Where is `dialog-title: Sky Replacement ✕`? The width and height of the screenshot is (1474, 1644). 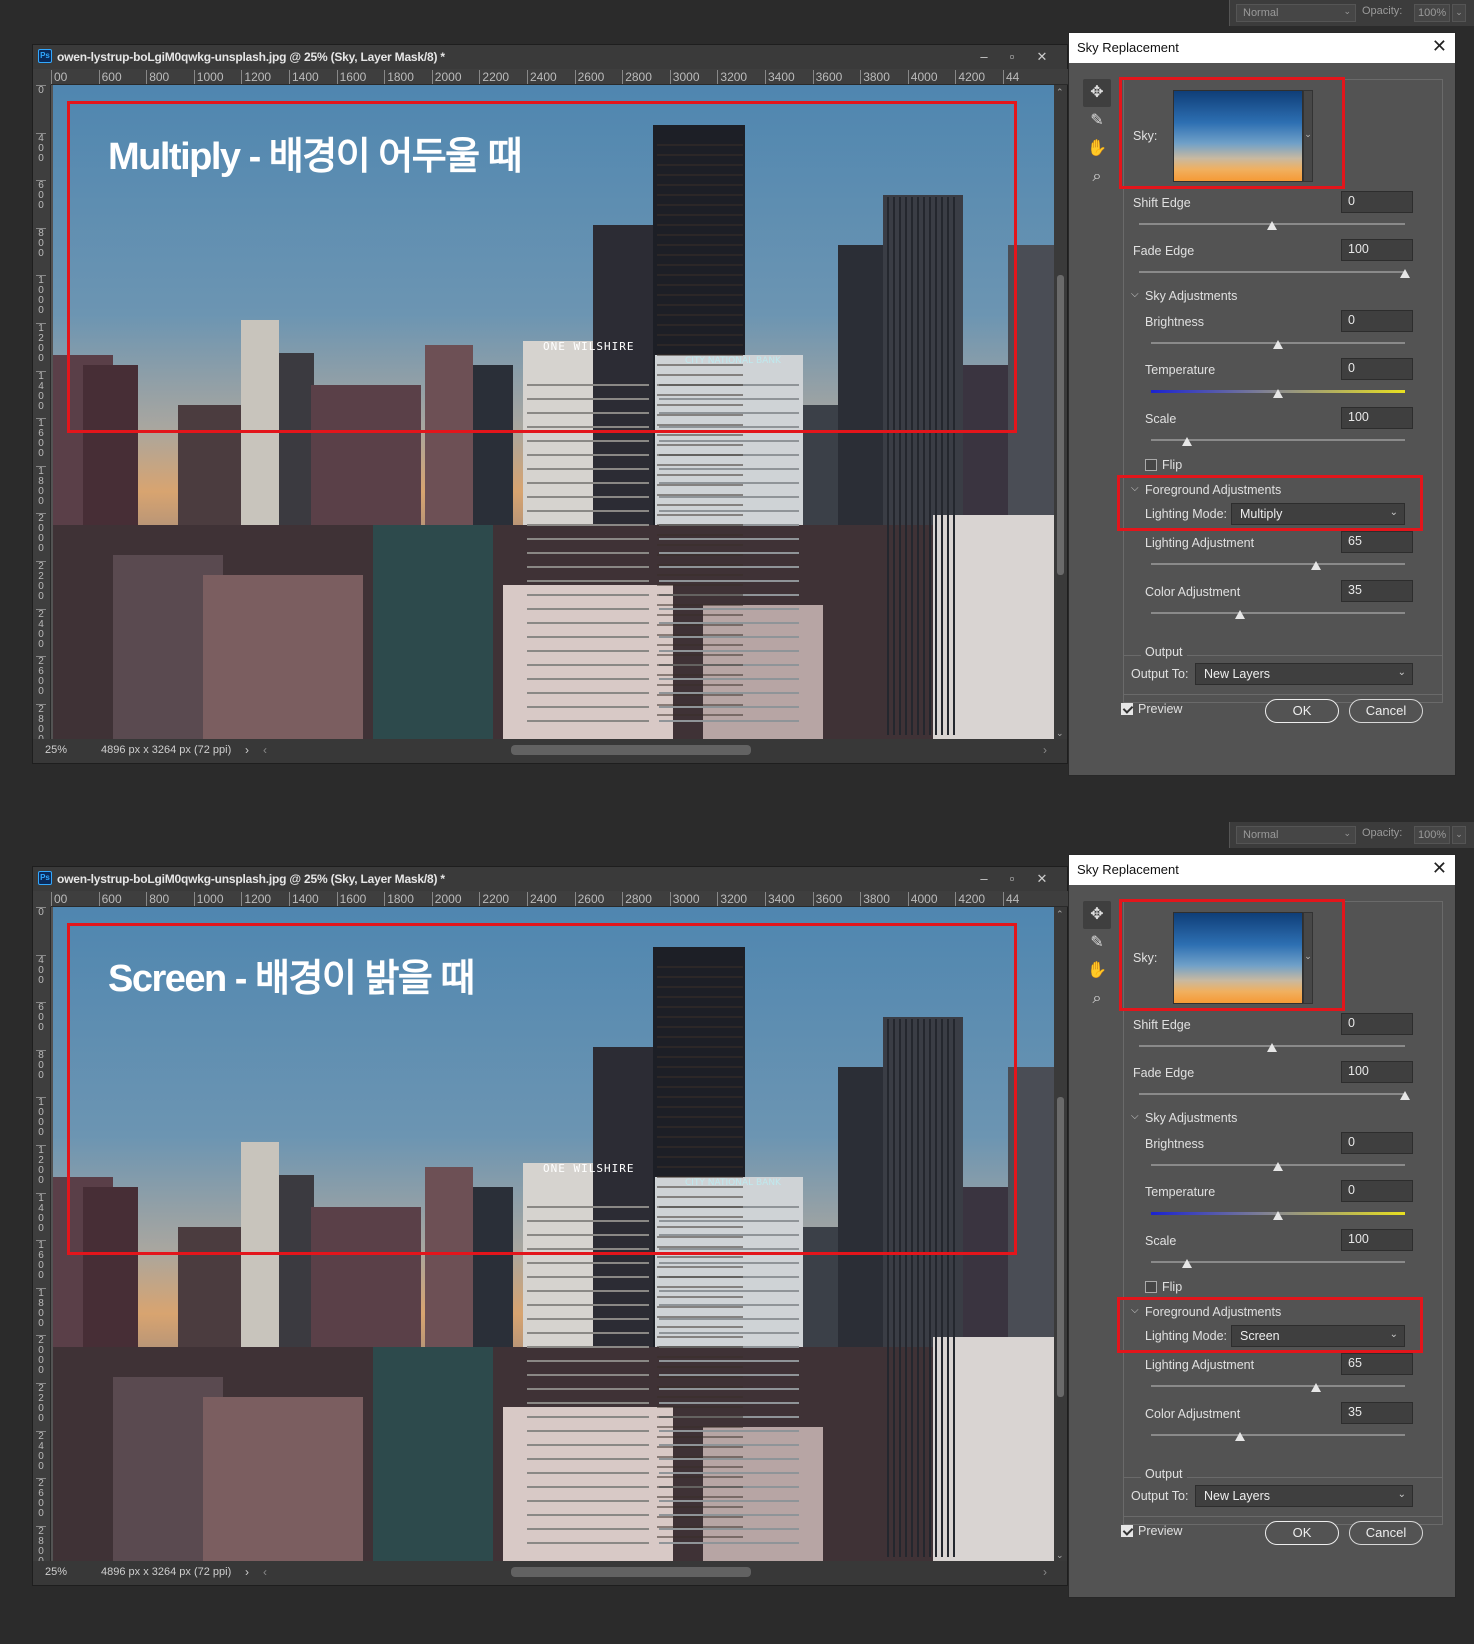
dialog-title: Sky Replacement ✕ is located at coordinates (1262, 48).